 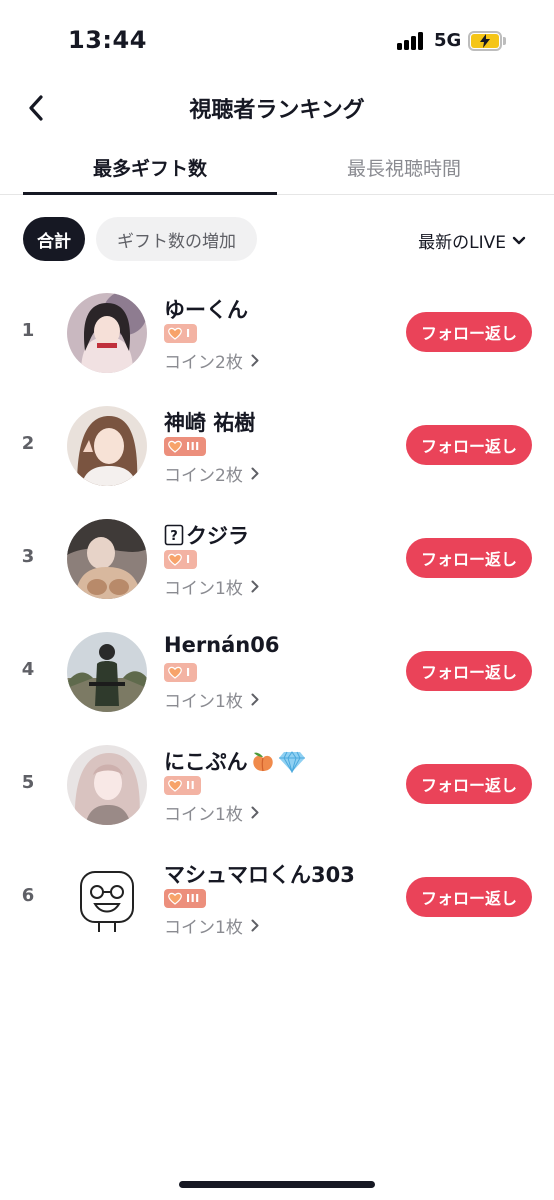 I want to click on rank-number: 5, so click(x=28, y=782).